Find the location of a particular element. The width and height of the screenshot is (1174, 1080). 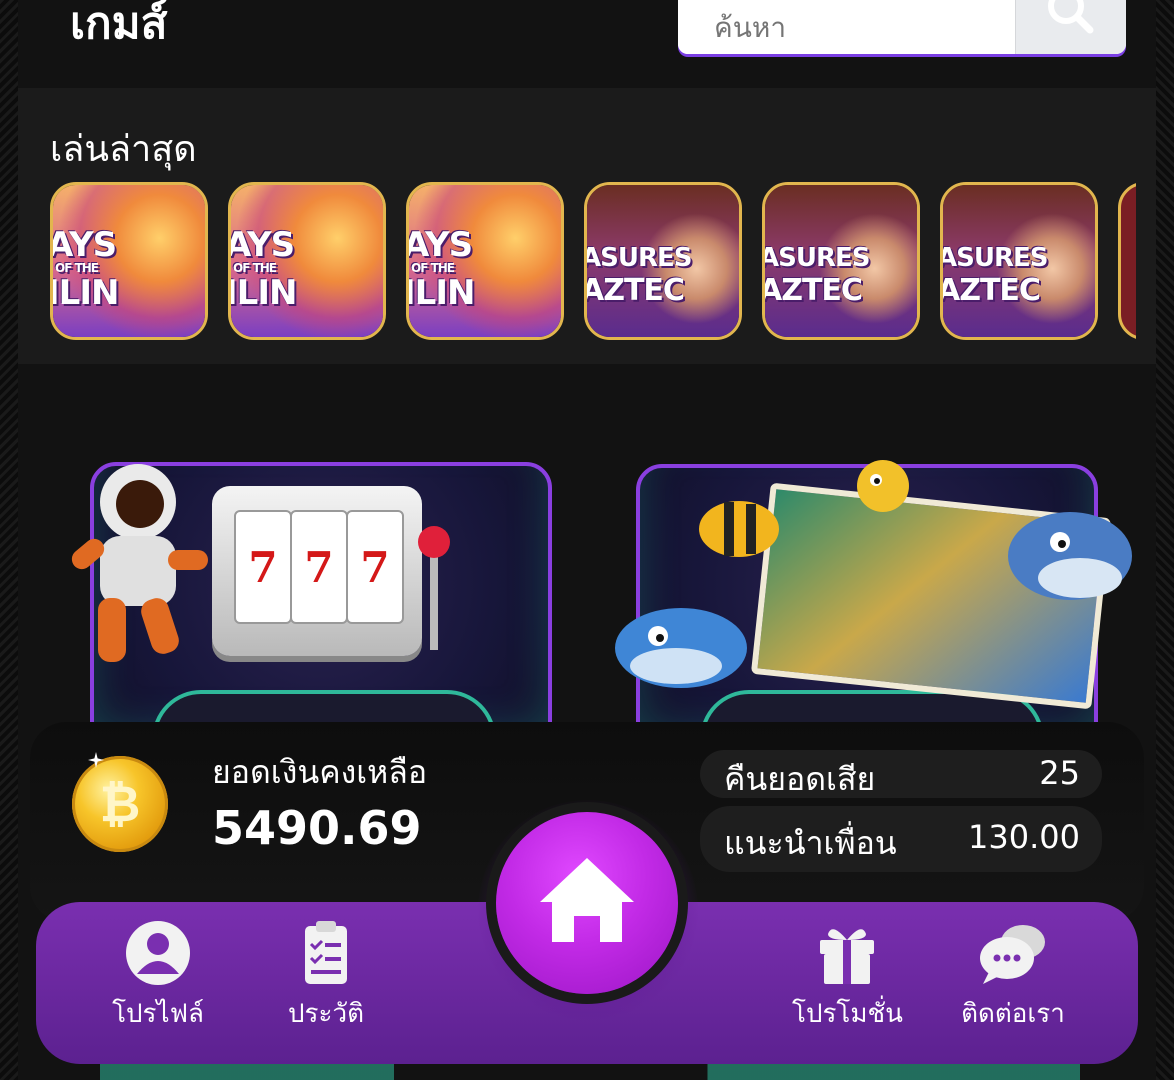

balance-label: ยอดเงินคงเหลือ is located at coordinates (320, 772).